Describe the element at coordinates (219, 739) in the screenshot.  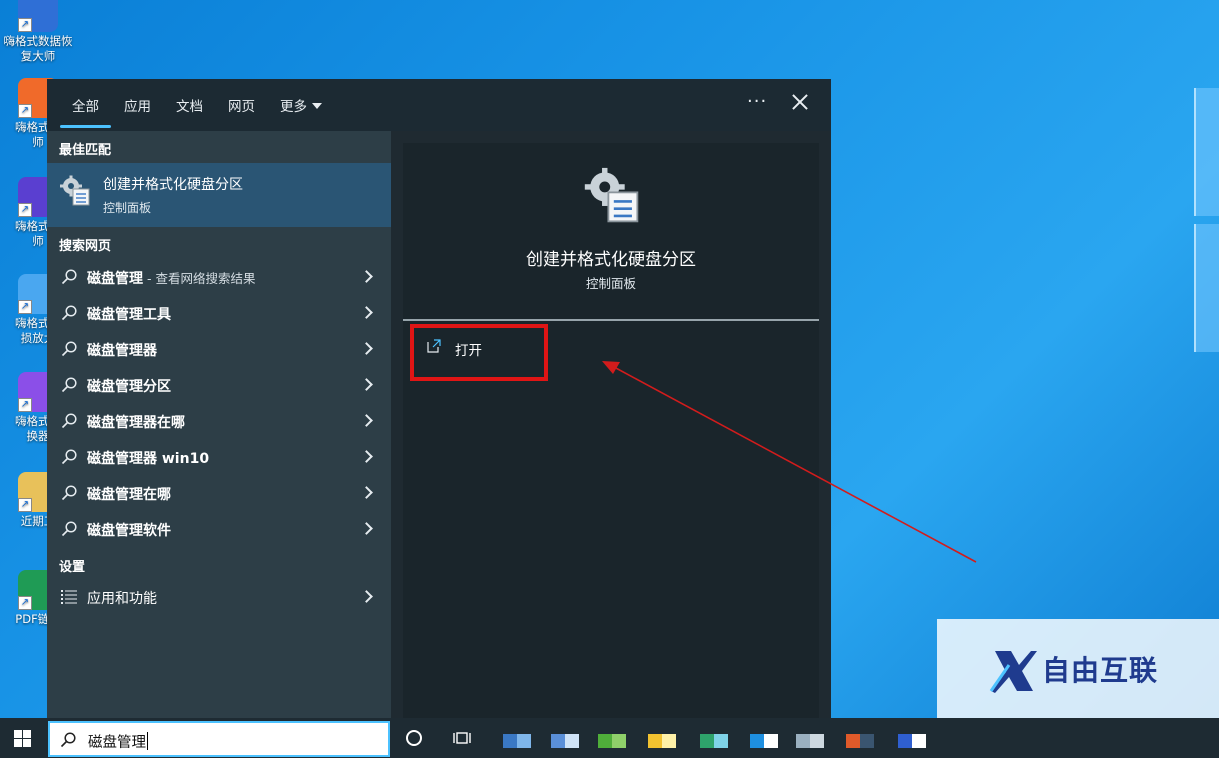
I see `taskbar-search-input: 磁盘管理` at that location.